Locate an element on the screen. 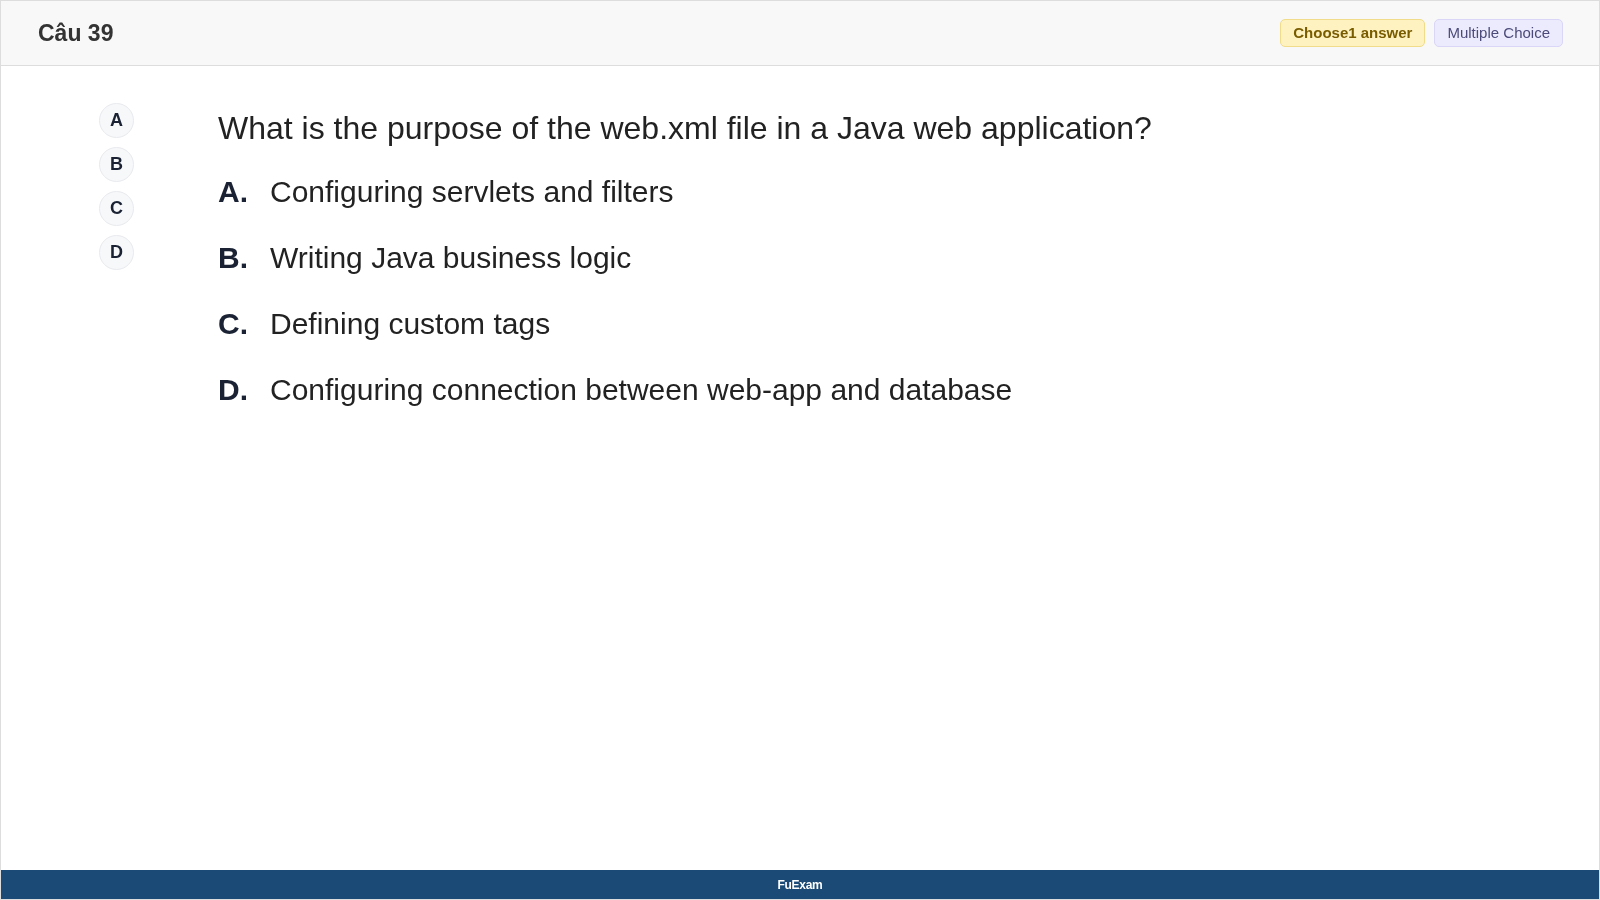 The height and width of the screenshot is (900, 1600). option-text: Defining custom tags is located at coordinates (410, 324).